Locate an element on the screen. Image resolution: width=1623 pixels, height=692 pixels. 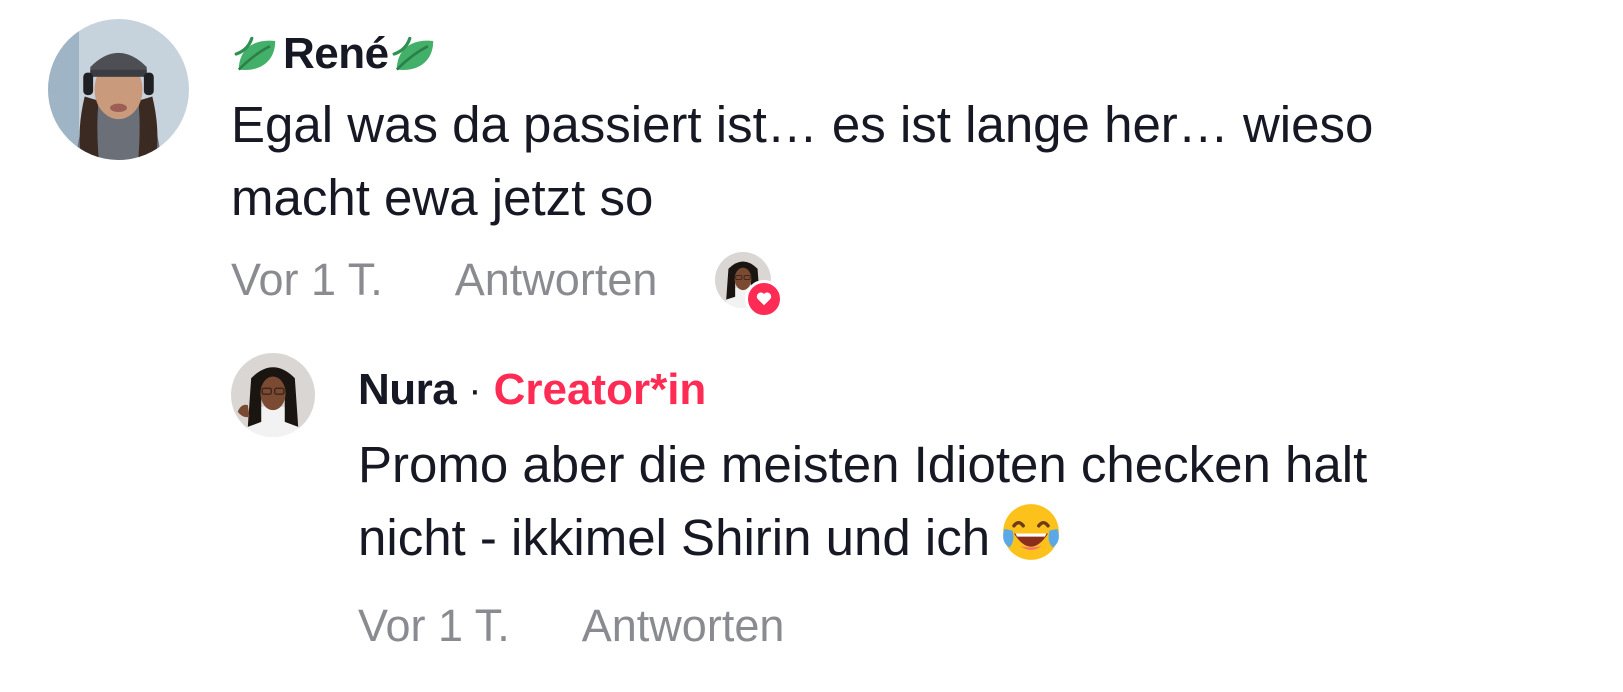
comment-meta: Vor 1 T. Antworten is located at coordinates (896, 285).